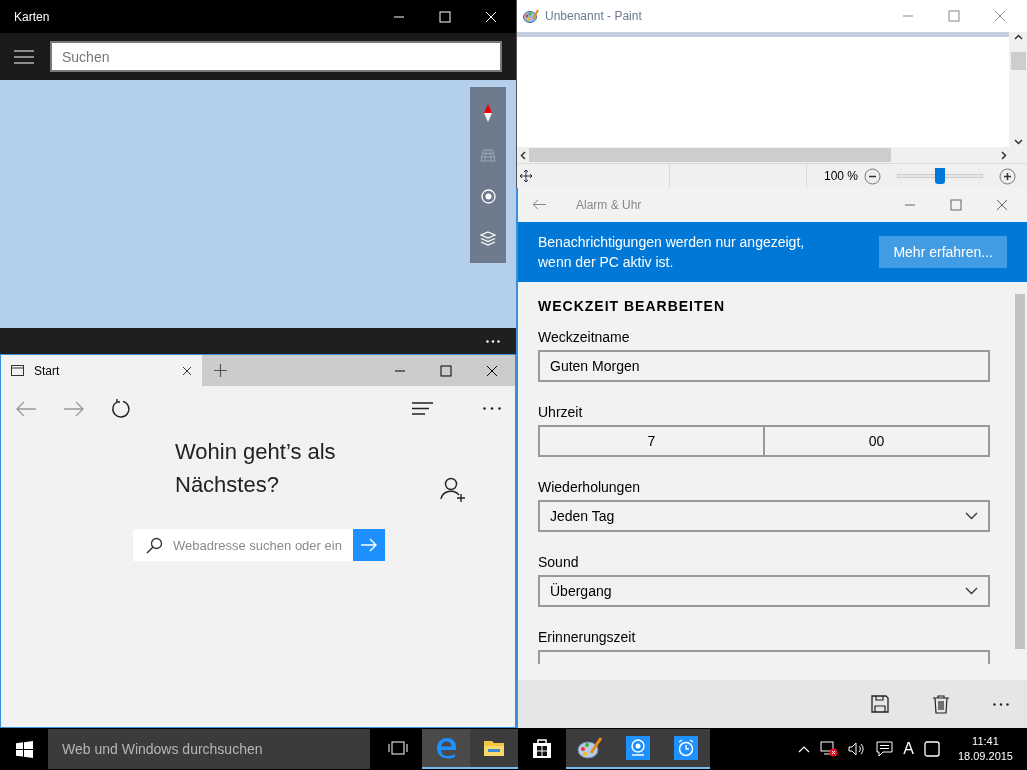  I want to click on slider-thumb, so click(940, 176).